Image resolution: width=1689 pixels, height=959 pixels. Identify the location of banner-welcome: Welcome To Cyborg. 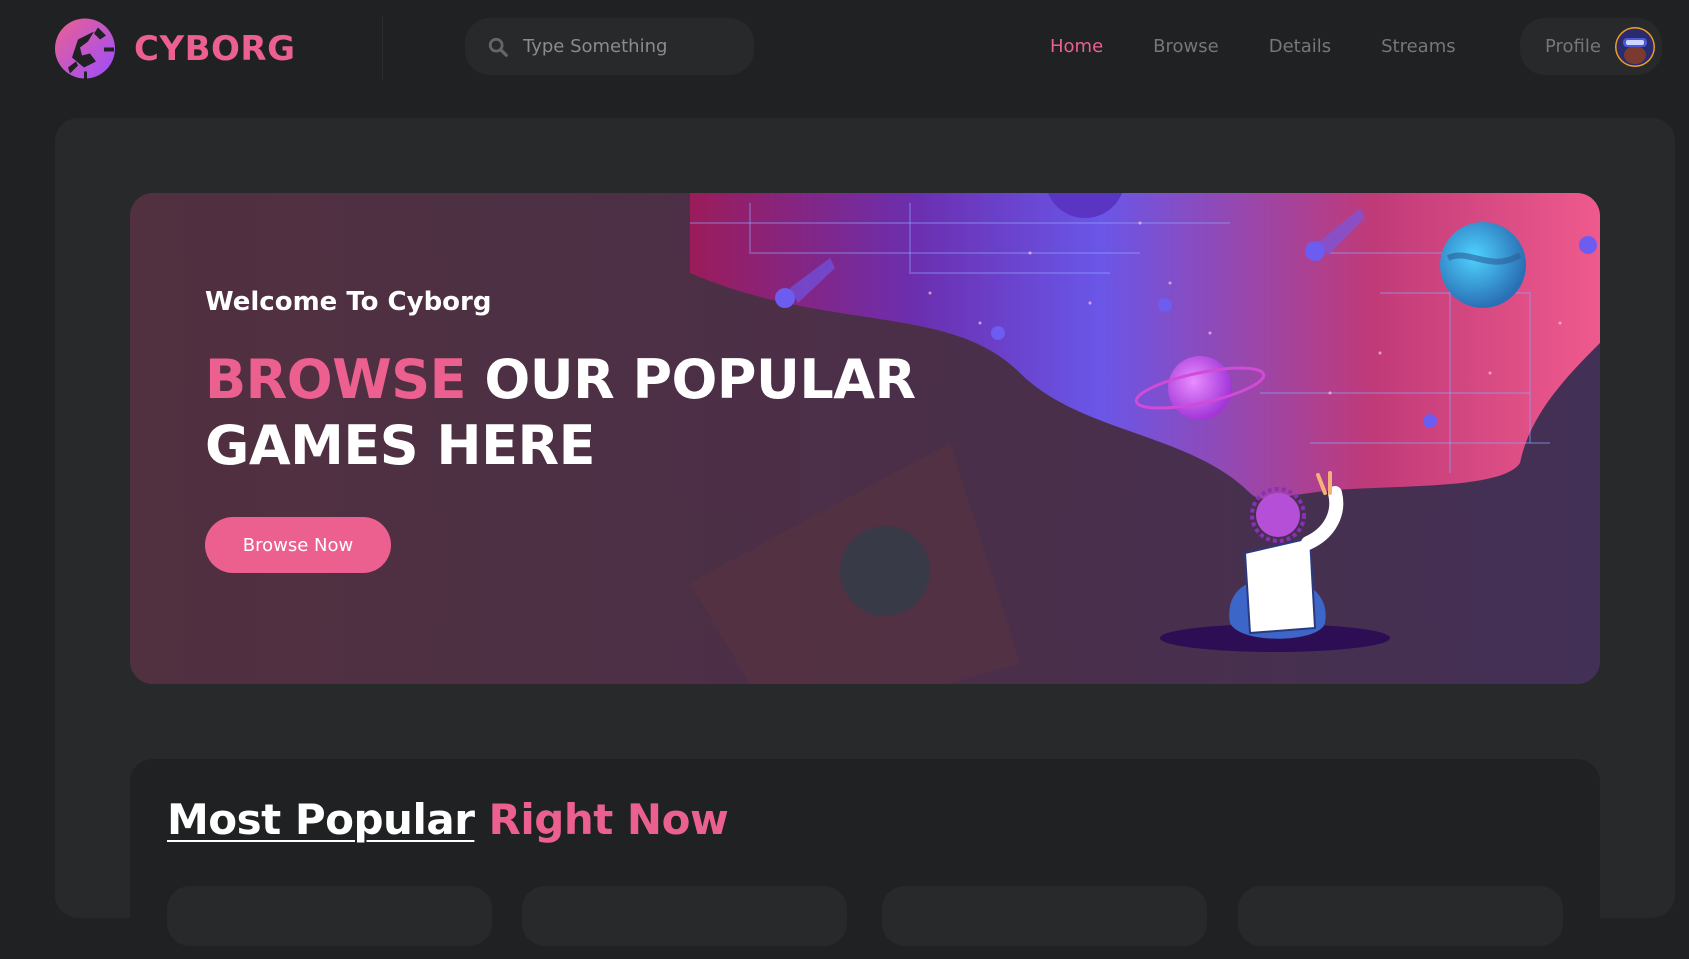
(348, 302).